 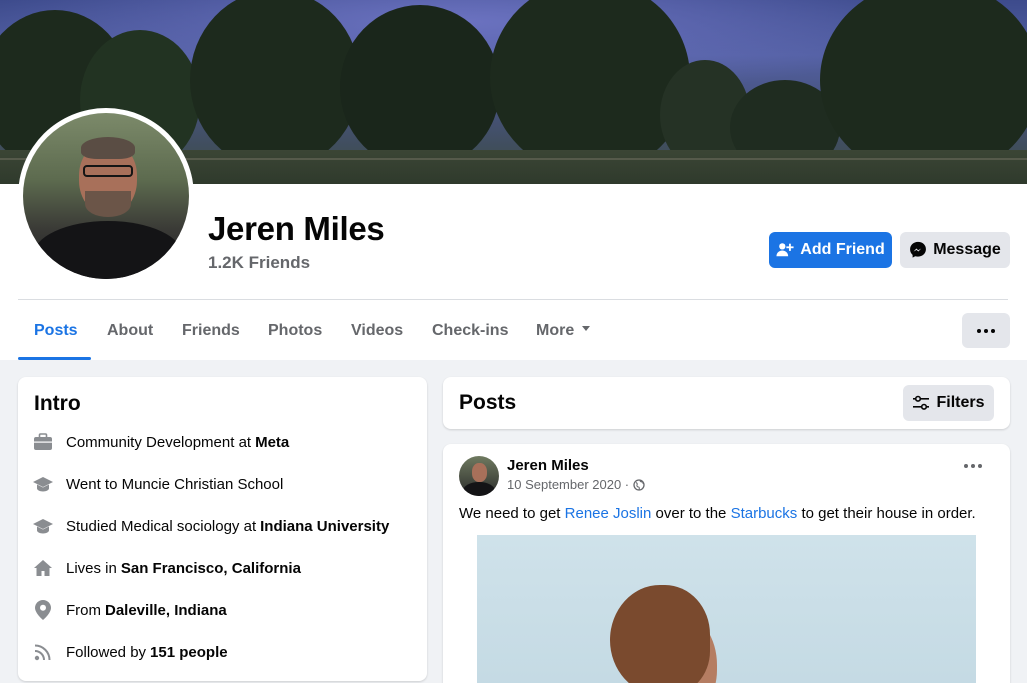 What do you see at coordinates (513, 299) in the screenshot?
I see `header-divider` at bounding box center [513, 299].